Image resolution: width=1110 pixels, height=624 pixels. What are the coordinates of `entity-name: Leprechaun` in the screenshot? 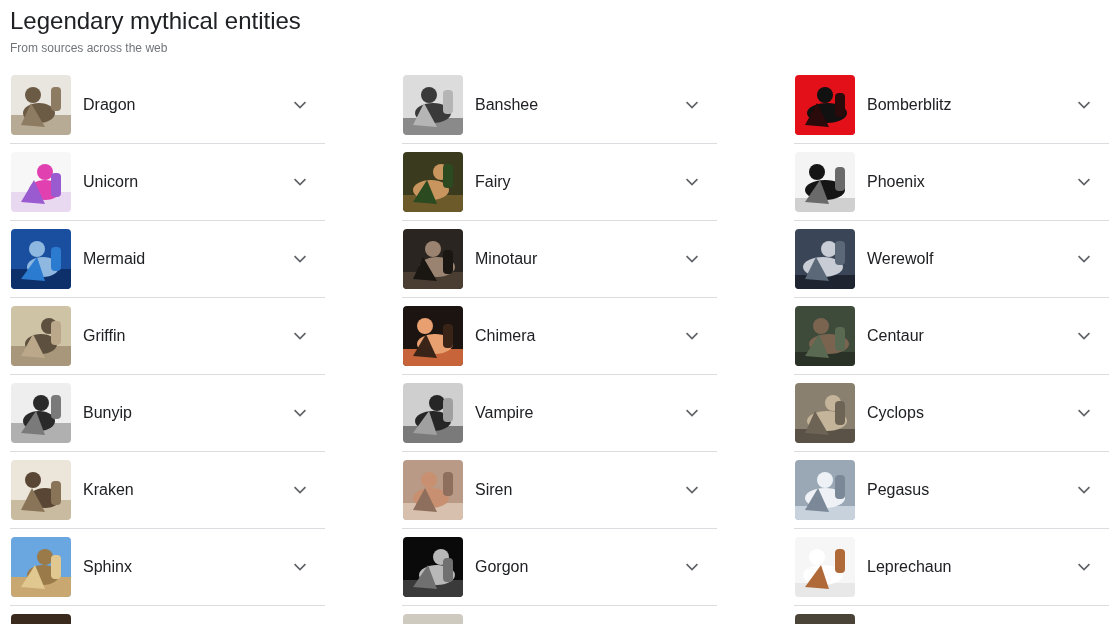 It's located at (970, 567).